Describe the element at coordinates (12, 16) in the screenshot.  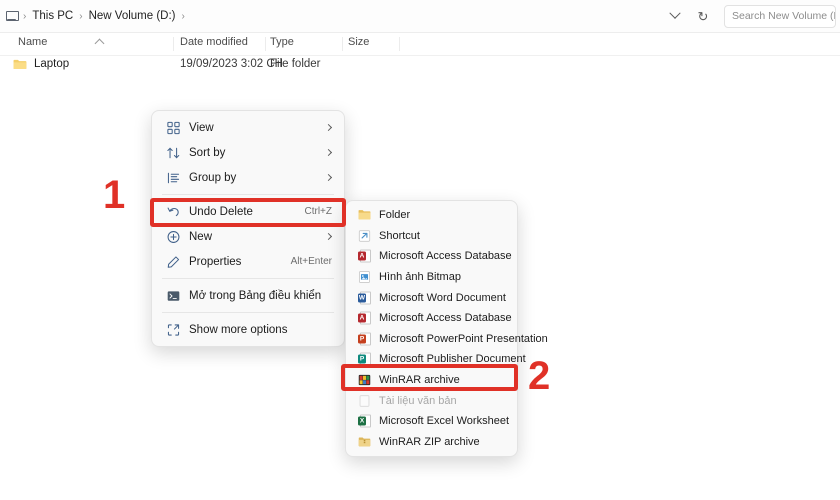
I see `this-pc-icon` at that location.